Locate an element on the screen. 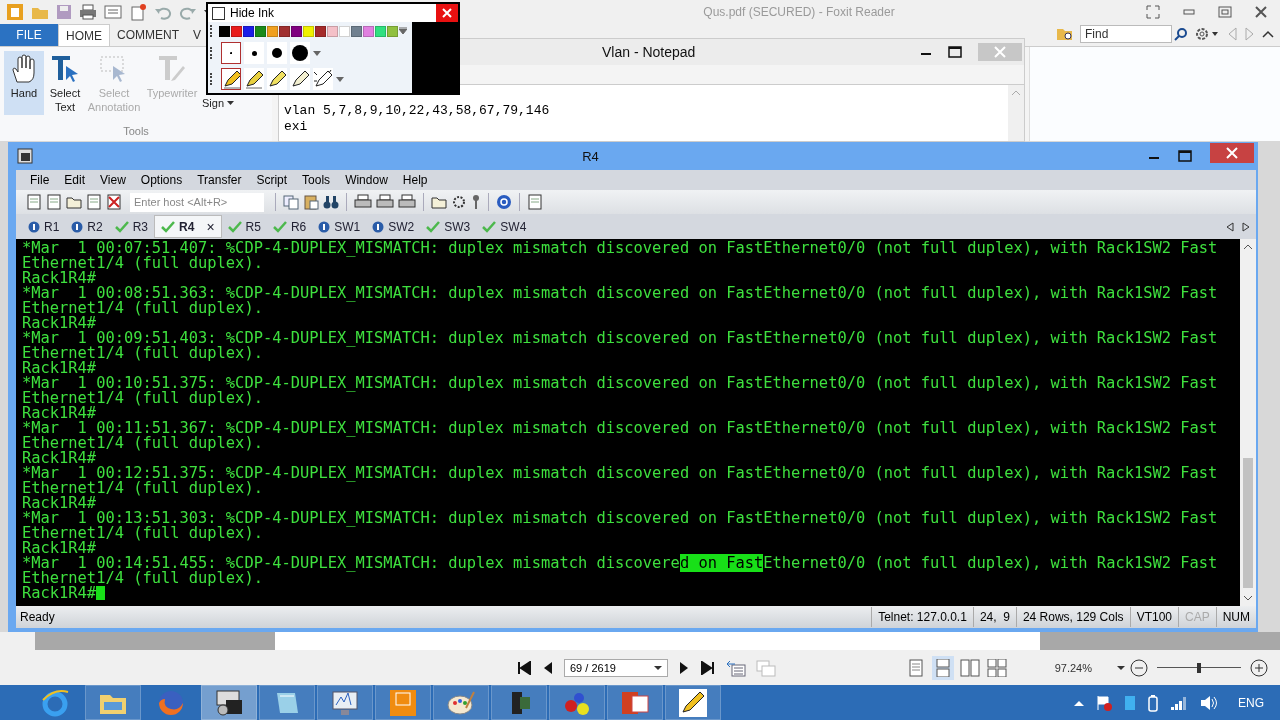 Image resolution: width=1280 pixels, height=720 pixels. menu-item: View is located at coordinates (113, 180).